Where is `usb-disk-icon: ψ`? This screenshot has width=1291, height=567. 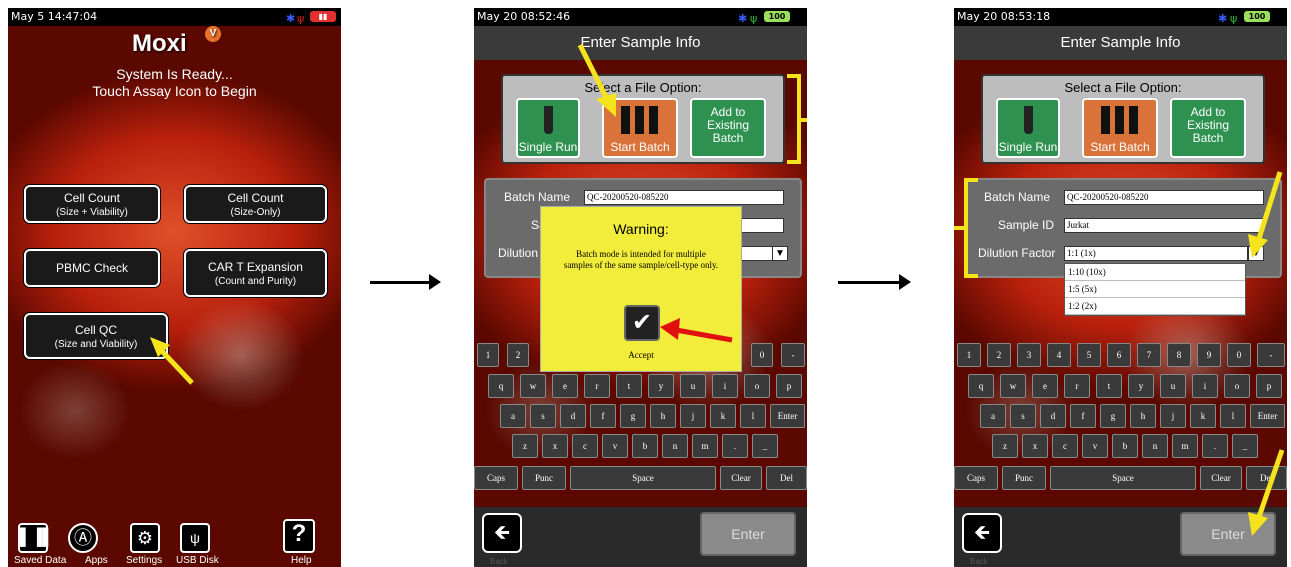 usb-disk-icon: ψ is located at coordinates (195, 538).